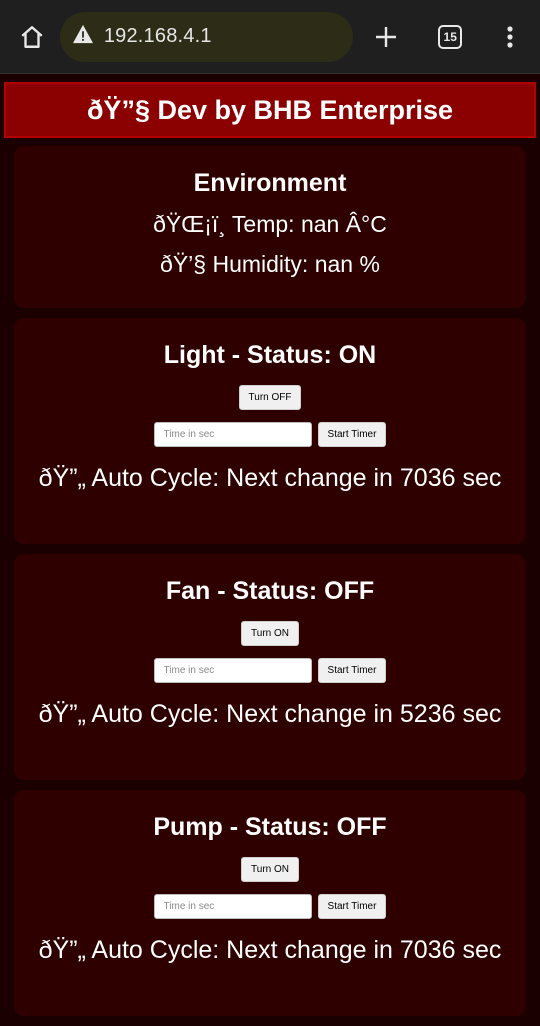 This screenshot has width=540, height=1026. What do you see at coordinates (270, 591) in the screenshot?
I see `device-status-title: Fan - Status: OFF` at bounding box center [270, 591].